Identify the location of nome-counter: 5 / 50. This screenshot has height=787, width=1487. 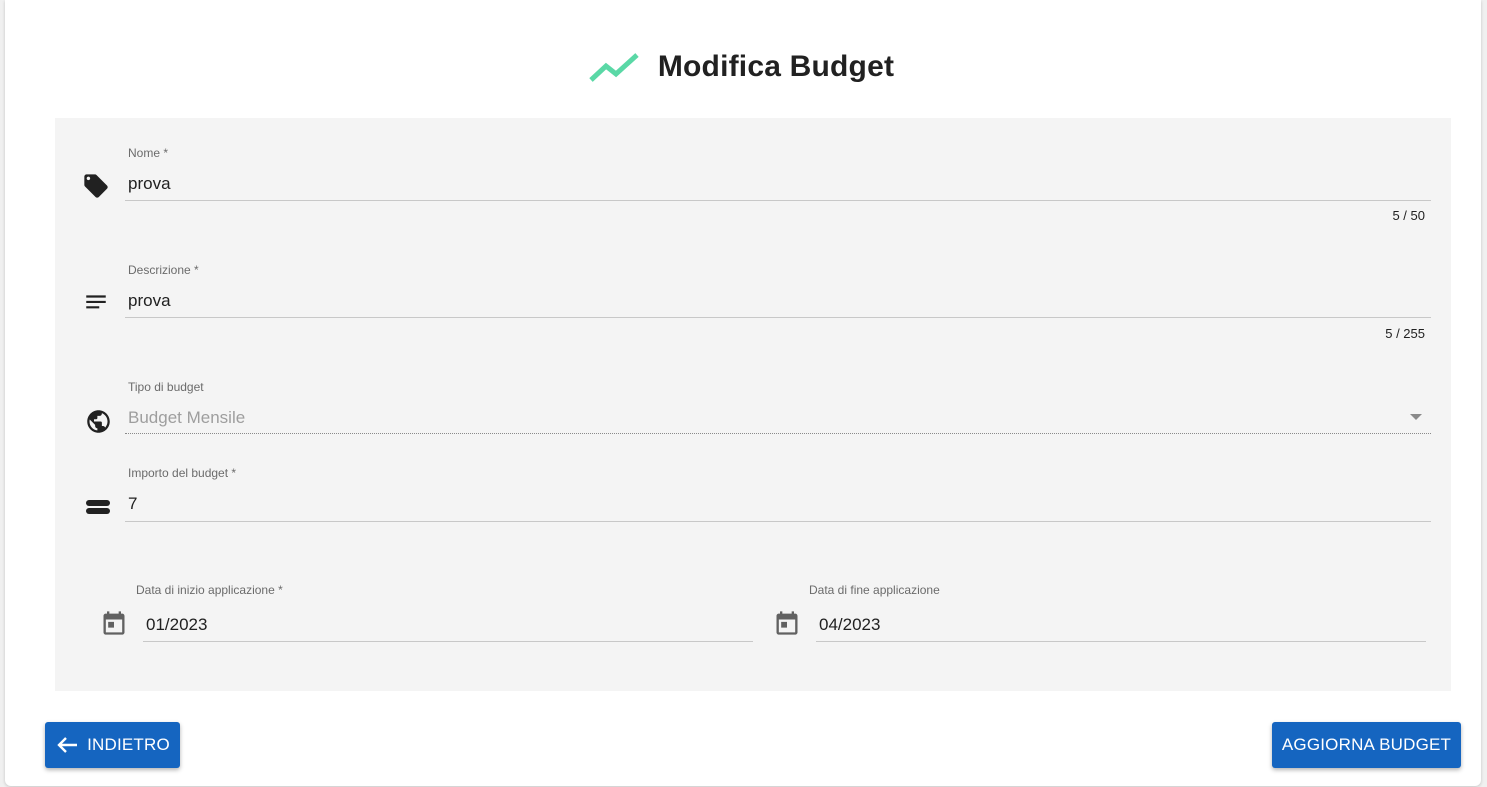
(1408, 215).